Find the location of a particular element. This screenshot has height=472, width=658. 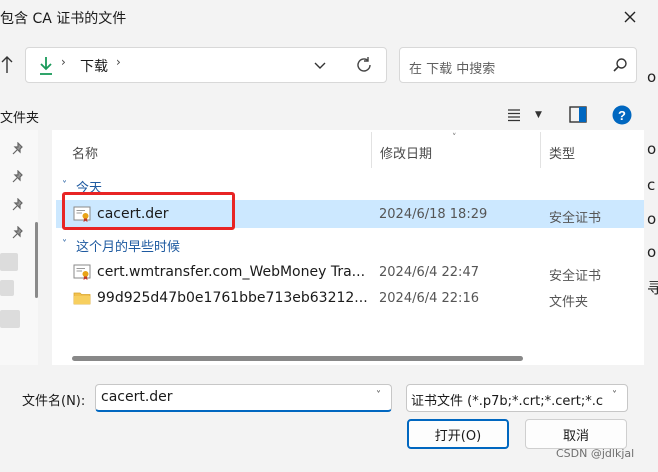

red-highlight-box is located at coordinates (148, 211).